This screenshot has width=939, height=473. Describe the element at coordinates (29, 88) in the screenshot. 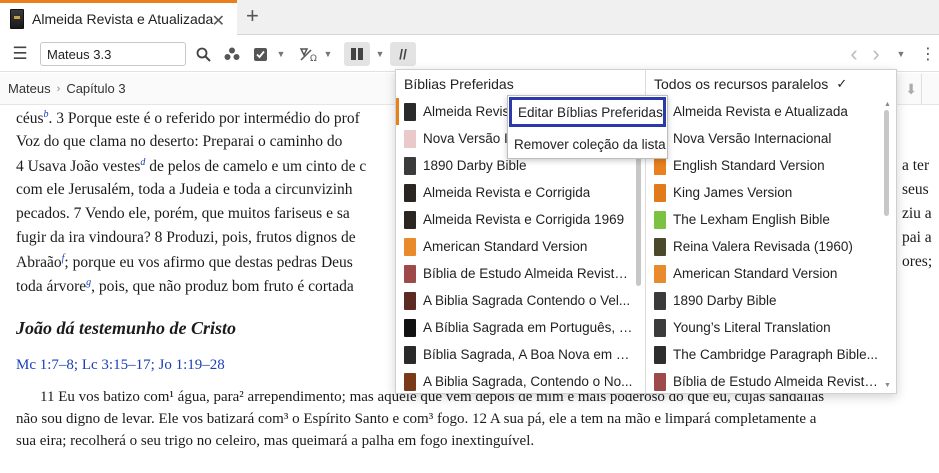

I see `breadcrumb-book: Mateus` at that location.